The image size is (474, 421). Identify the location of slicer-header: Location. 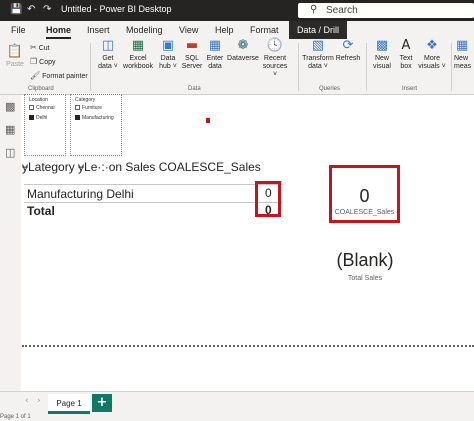
(38, 100).